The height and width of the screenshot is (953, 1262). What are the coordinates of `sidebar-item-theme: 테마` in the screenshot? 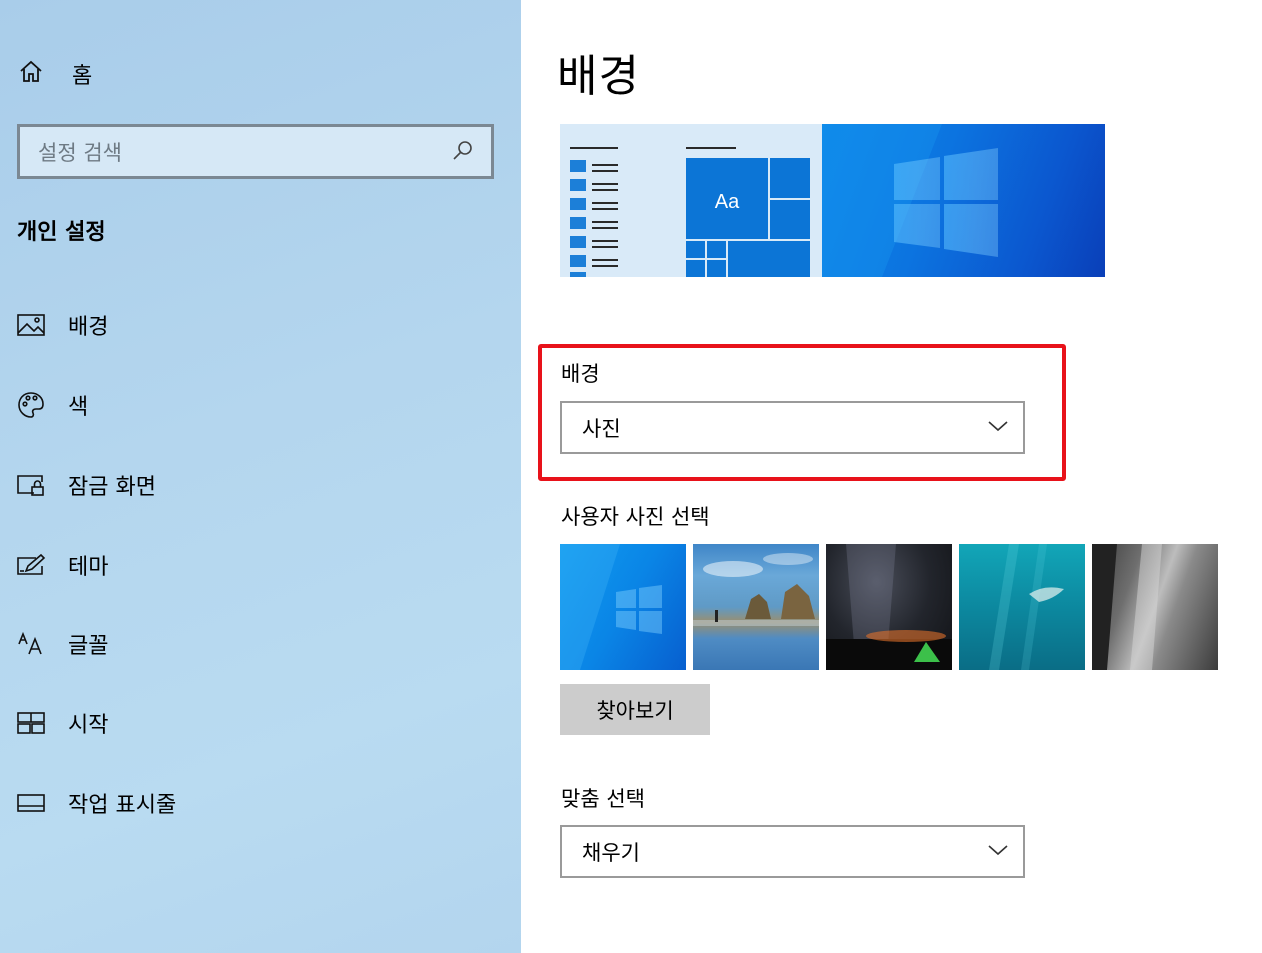 It's located at (62, 565).